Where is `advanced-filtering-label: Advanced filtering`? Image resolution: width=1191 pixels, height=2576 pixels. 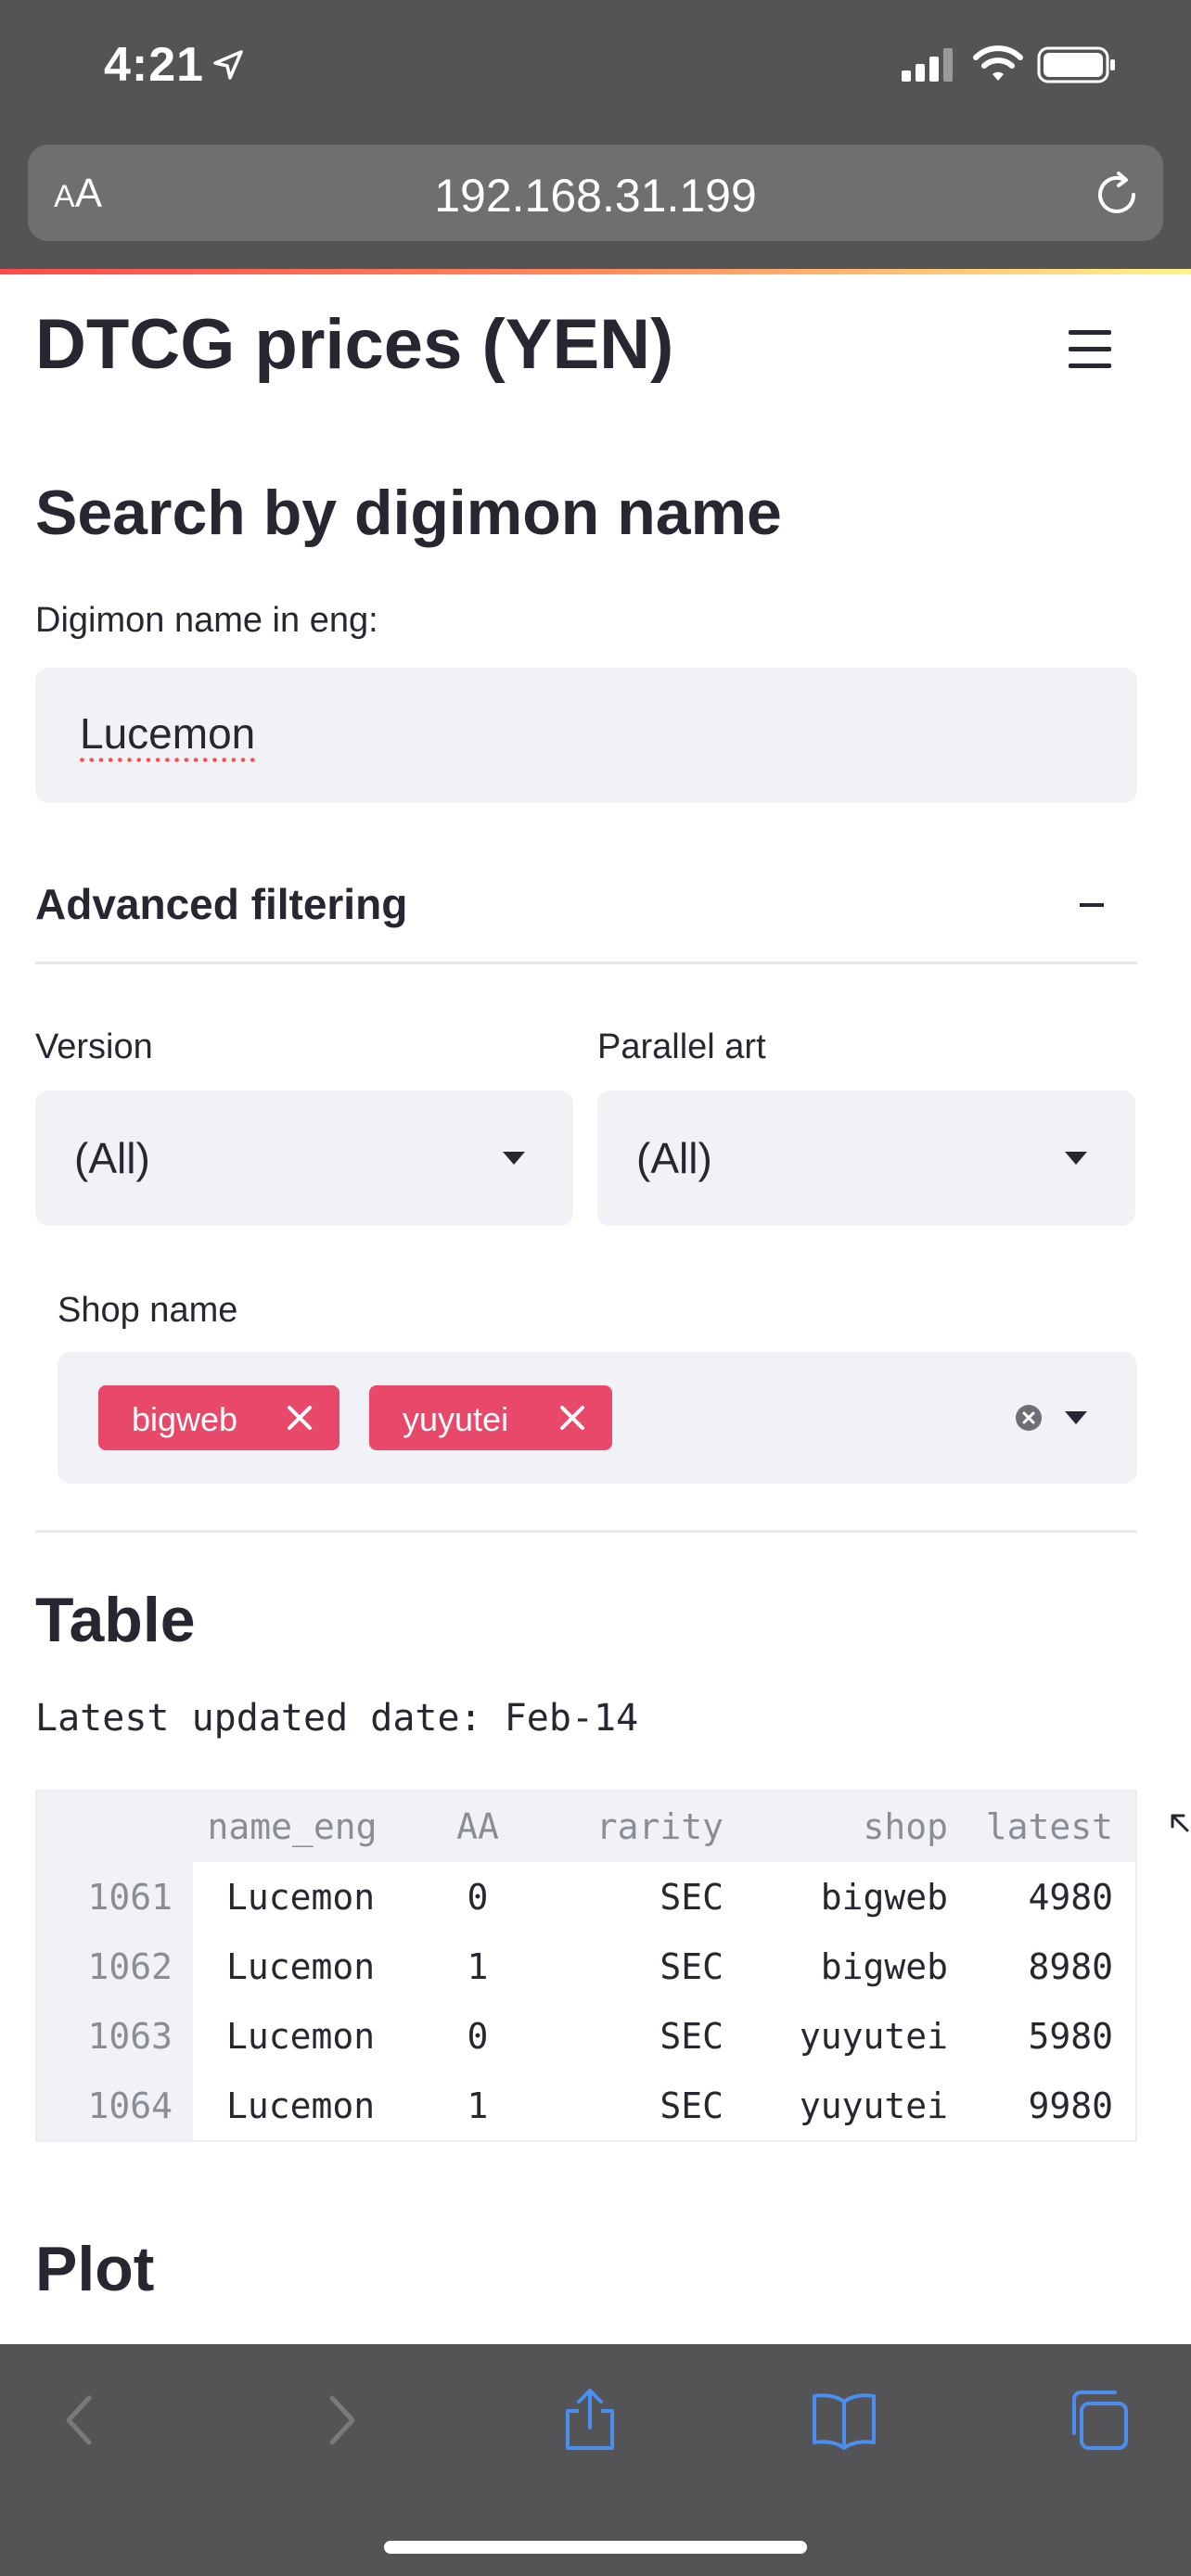
advanced-filtering-label: Advanced filtering is located at coordinates (222, 904).